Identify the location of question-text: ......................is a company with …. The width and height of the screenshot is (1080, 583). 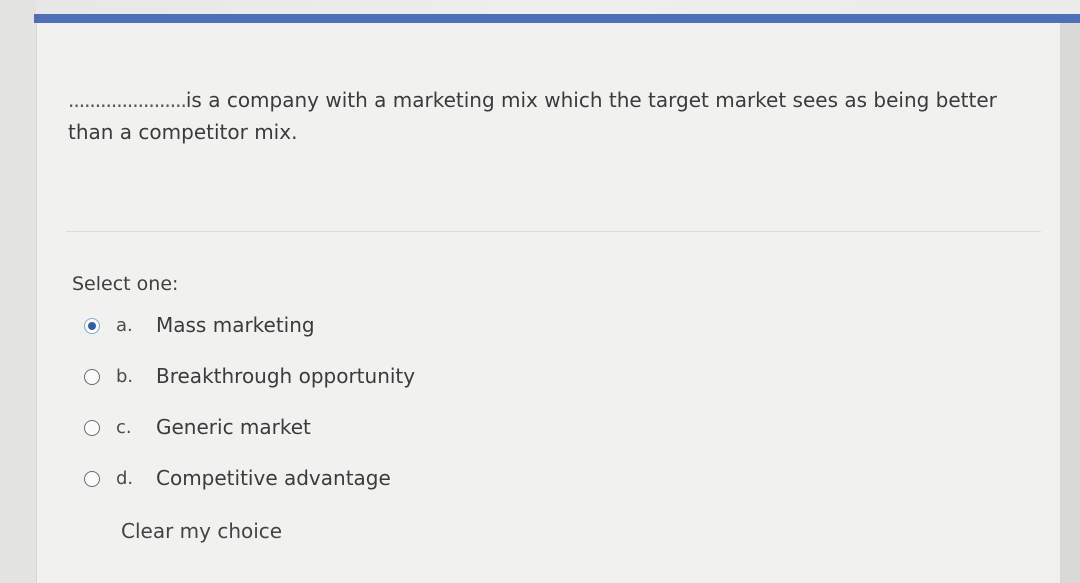
(555, 116).